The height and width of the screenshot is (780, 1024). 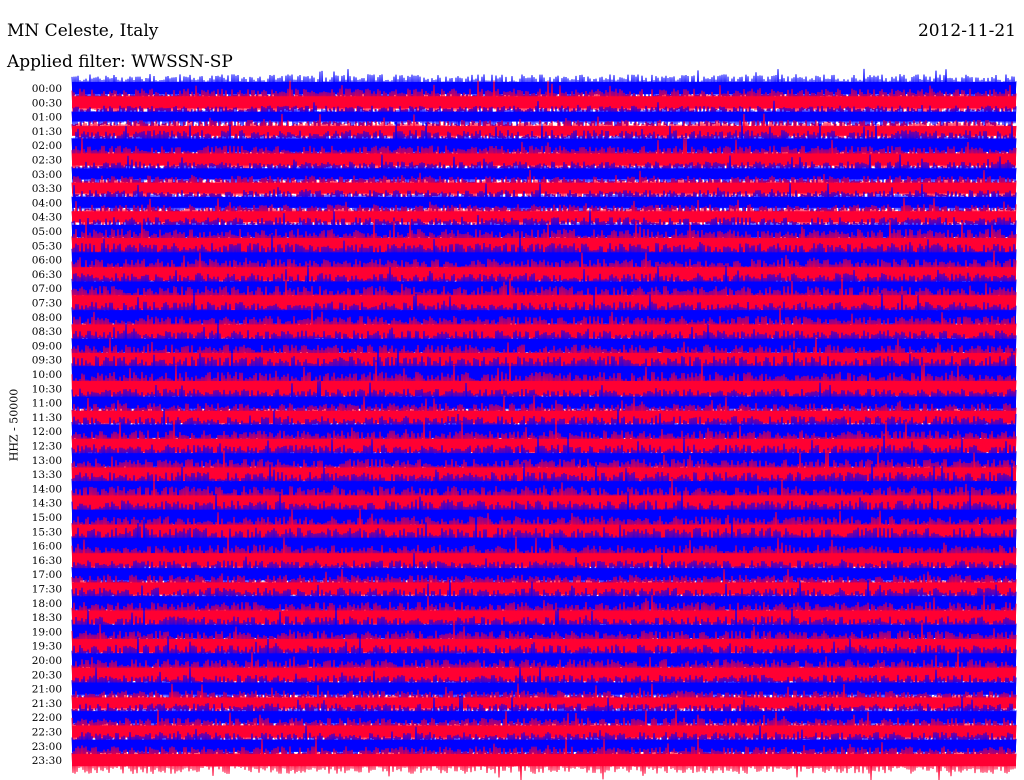 What do you see at coordinates (47, 318) in the screenshot?
I see `time-tick-label: 08:00` at bounding box center [47, 318].